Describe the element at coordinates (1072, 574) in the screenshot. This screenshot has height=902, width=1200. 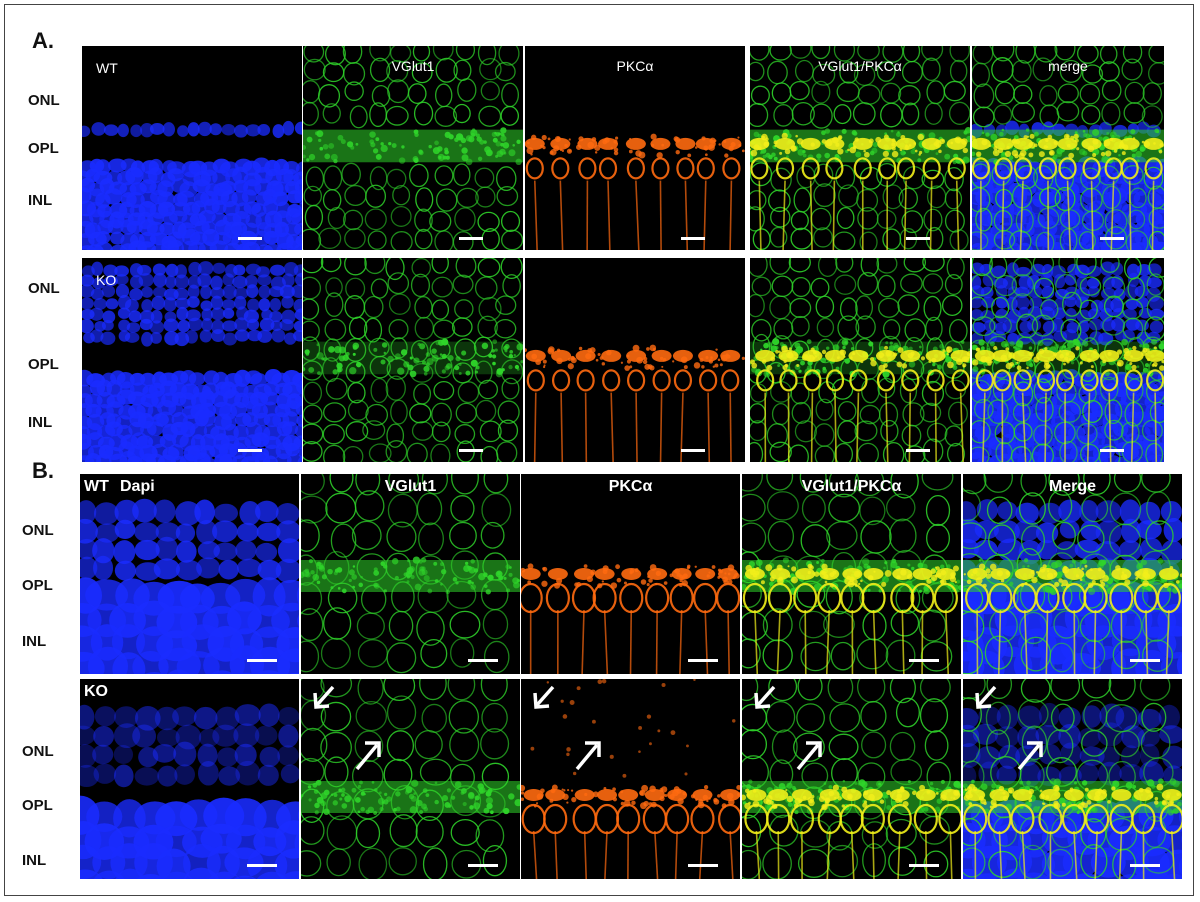
I see `micrograph-merge: Merge` at that location.